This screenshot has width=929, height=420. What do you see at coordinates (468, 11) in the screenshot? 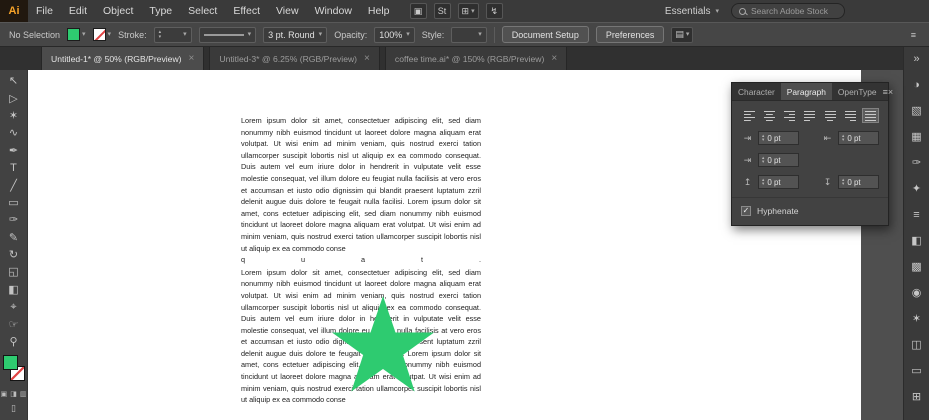
I see `arrange-documents-icon: ⊞ ▾` at bounding box center [468, 11].